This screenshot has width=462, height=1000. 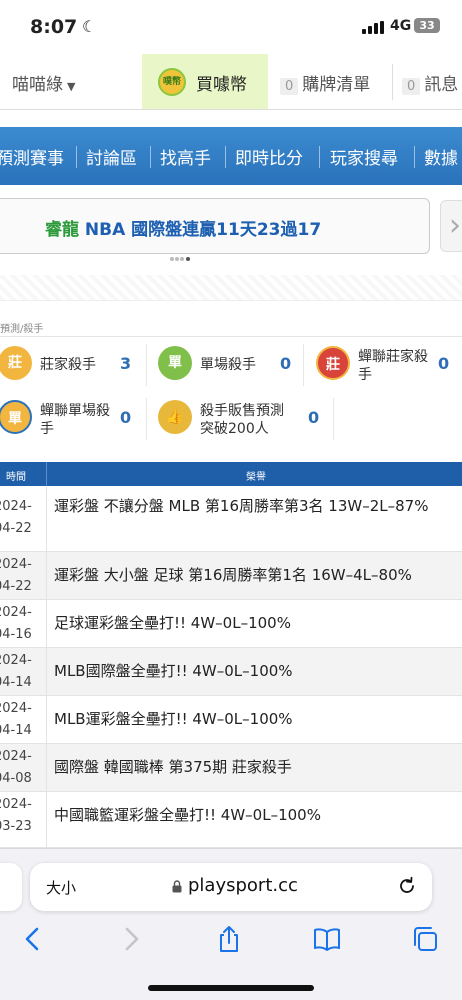 I want to click on moon-icon: ☾, so click(x=89, y=26).